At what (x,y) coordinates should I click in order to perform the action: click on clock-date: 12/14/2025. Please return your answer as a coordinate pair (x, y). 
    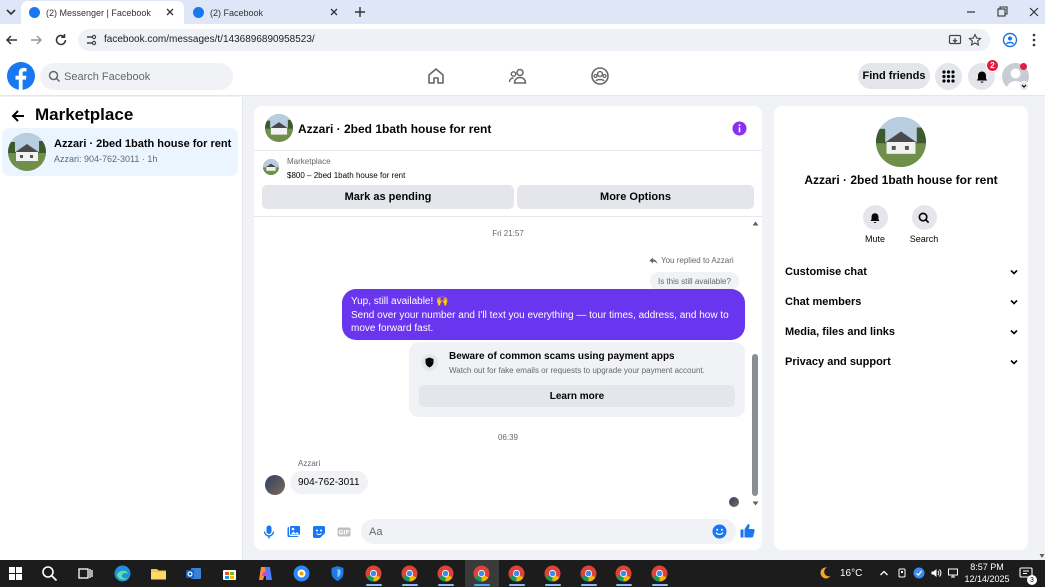
    Looking at the image, I should click on (987, 579).